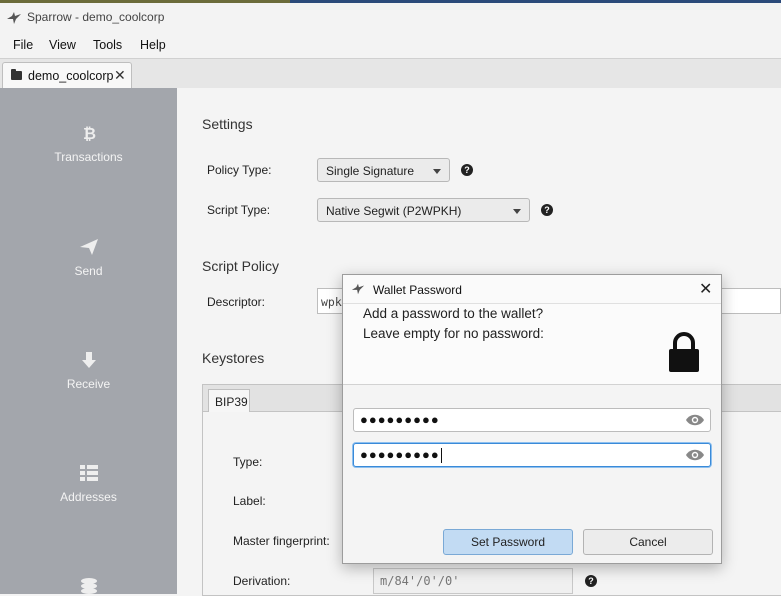 Image resolution: width=781 pixels, height=596 pixels. Describe the element at coordinates (331, 302) in the screenshot. I see `descriptor-value: wpk` at that location.